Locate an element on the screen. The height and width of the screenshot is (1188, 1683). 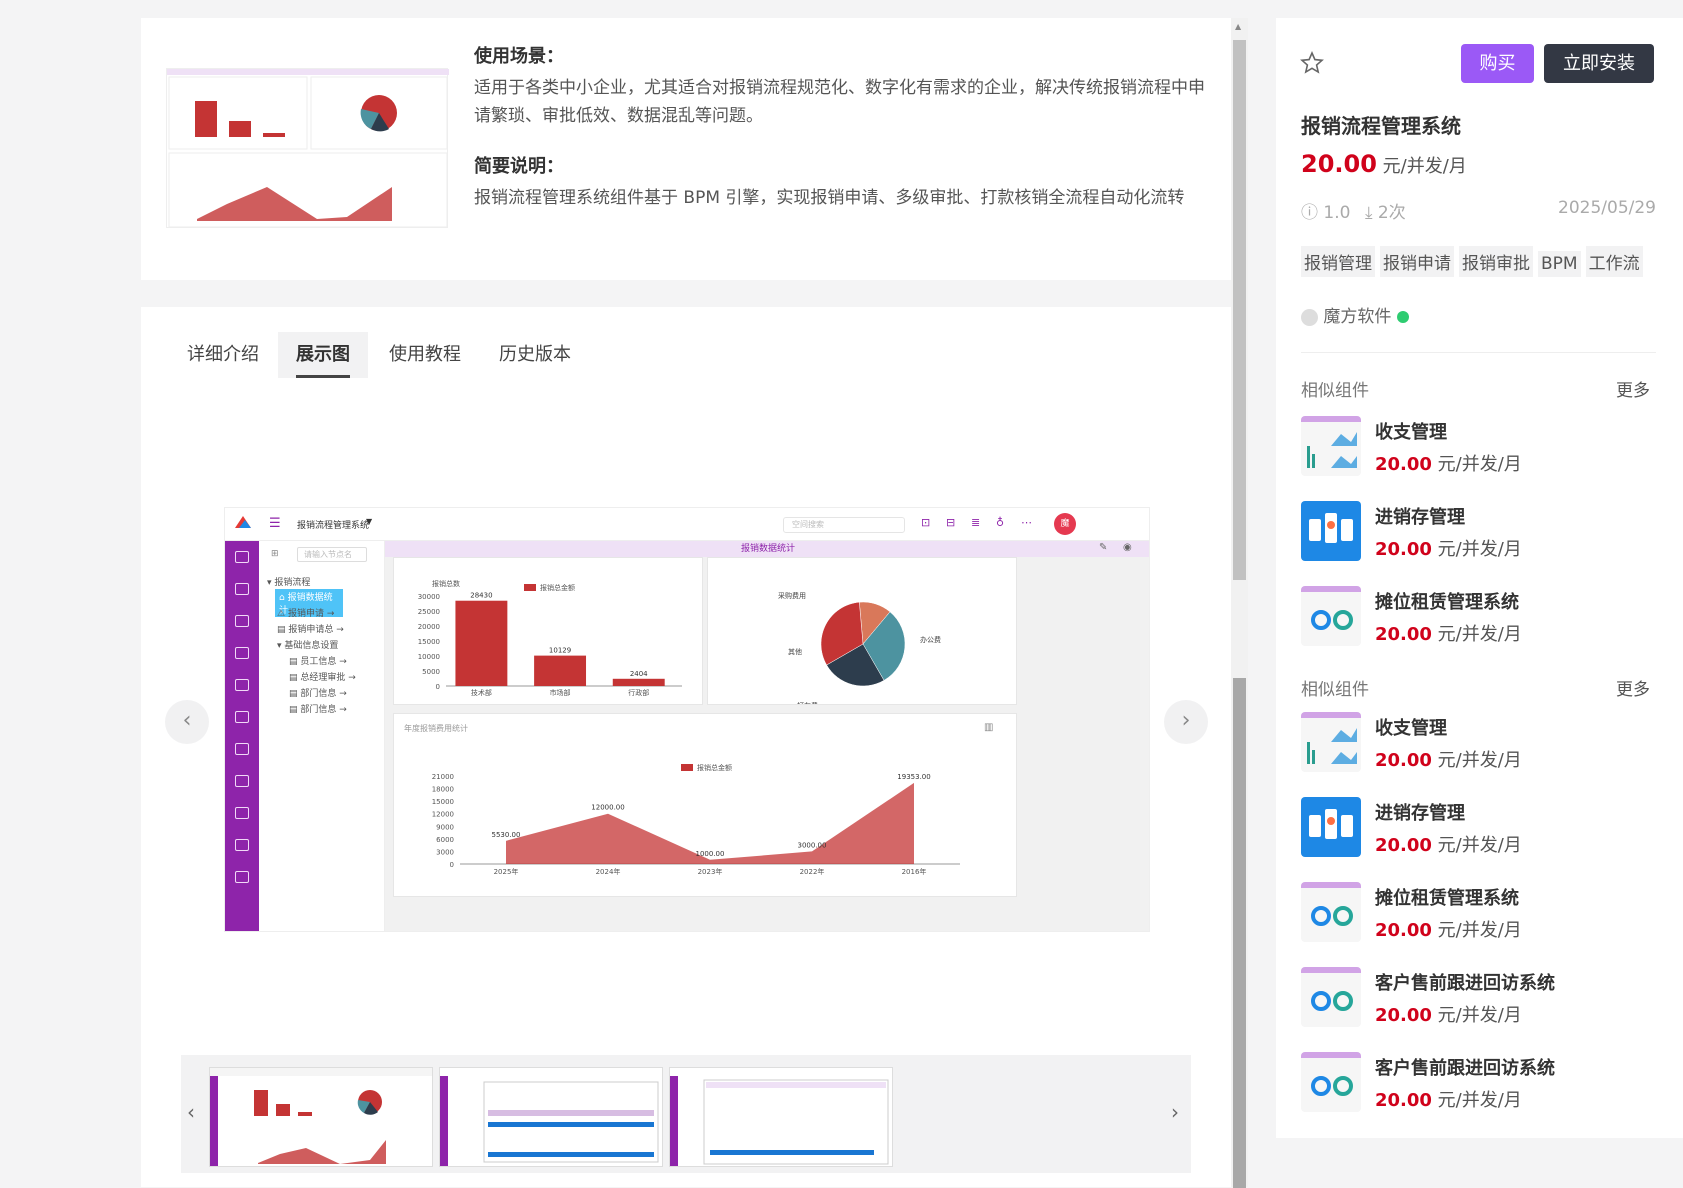
tab-history: 历史版本 is located at coordinates (535, 355).